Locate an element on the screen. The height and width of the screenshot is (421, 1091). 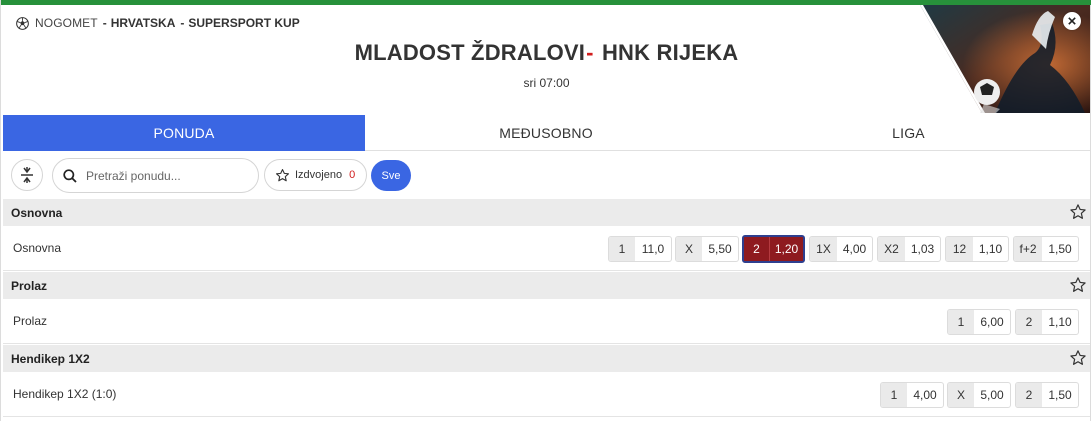
football-icon is located at coordinates (22, 23).